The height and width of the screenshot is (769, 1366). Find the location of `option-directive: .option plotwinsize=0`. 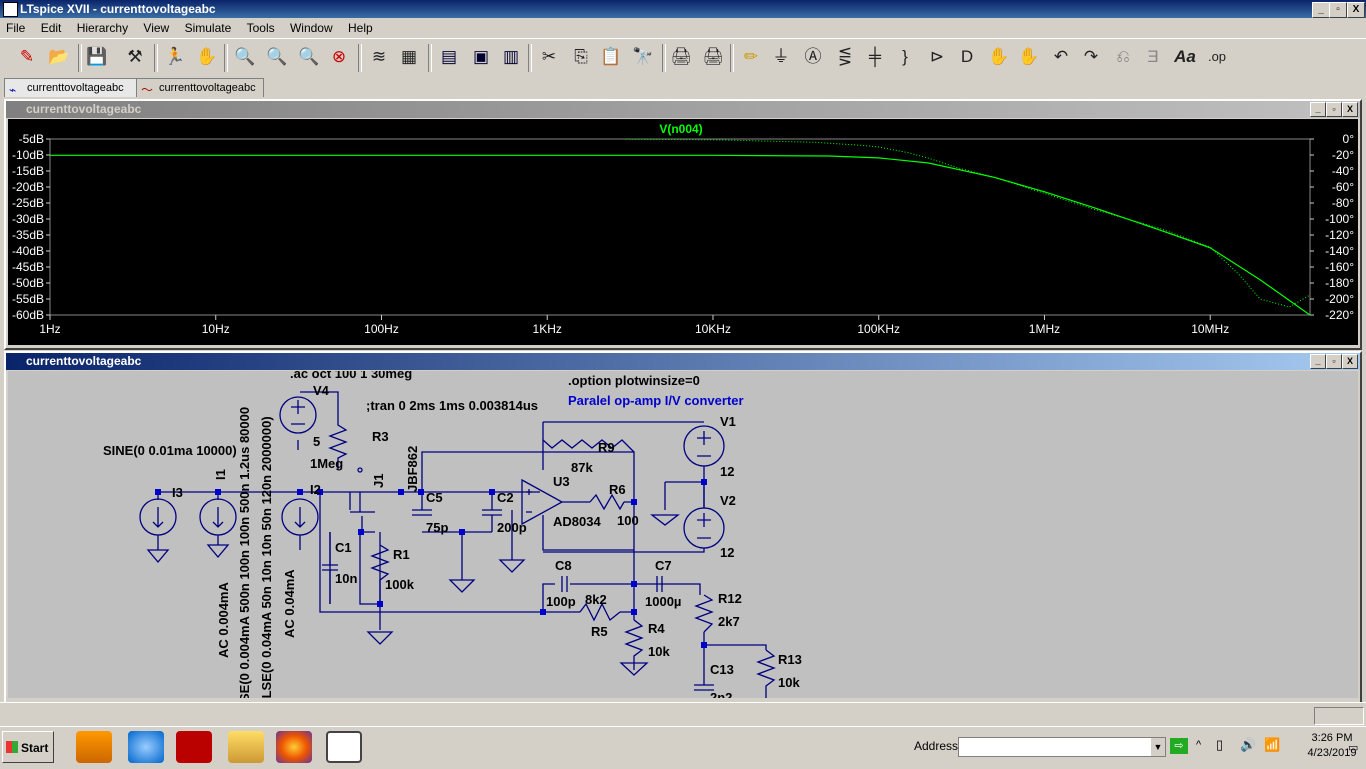

option-directive: .option plotwinsize=0 is located at coordinates (634, 380).